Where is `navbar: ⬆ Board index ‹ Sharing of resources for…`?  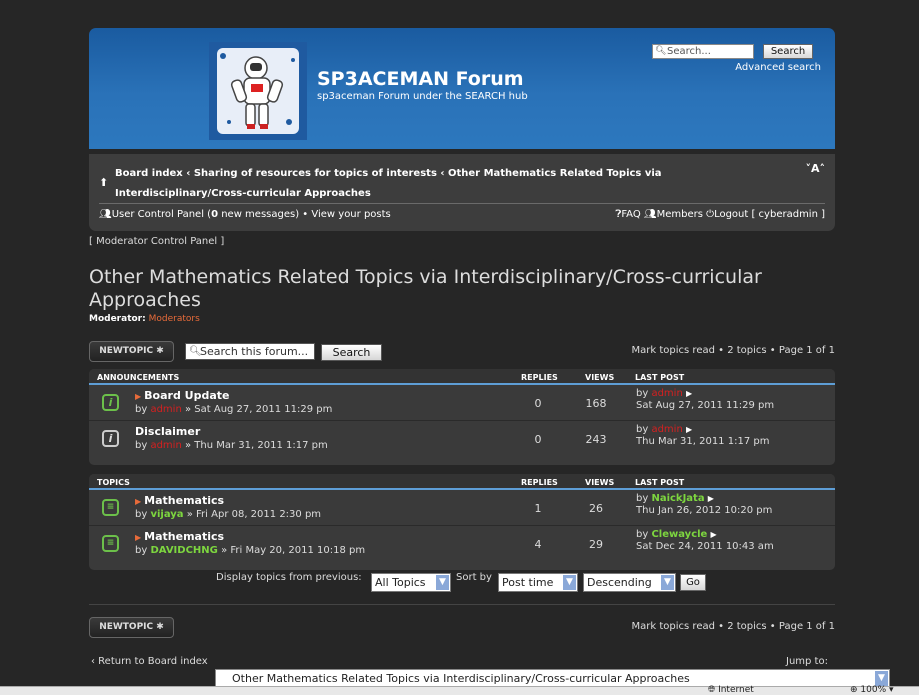 navbar: ⬆ Board index ‹ Sharing of resources for… is located at coordinates (462, 192).